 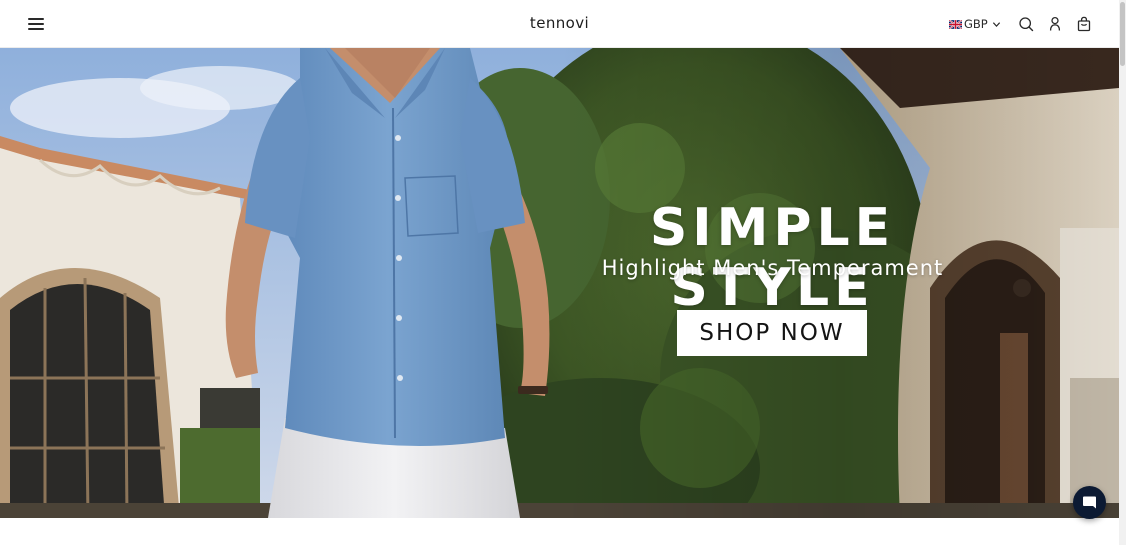 I want to click on menu-icon, so click(x=36, y=24).